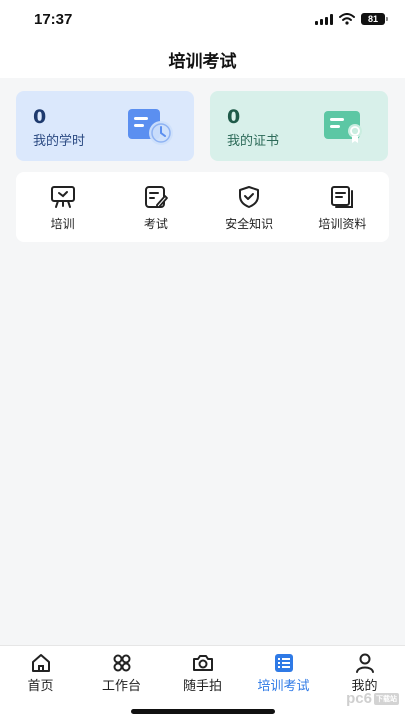  What do you see at coordinates (283, 686) in the screenshot?
I see `tab-label-training-exam: 培训考试` at bounding box center [283, 686].